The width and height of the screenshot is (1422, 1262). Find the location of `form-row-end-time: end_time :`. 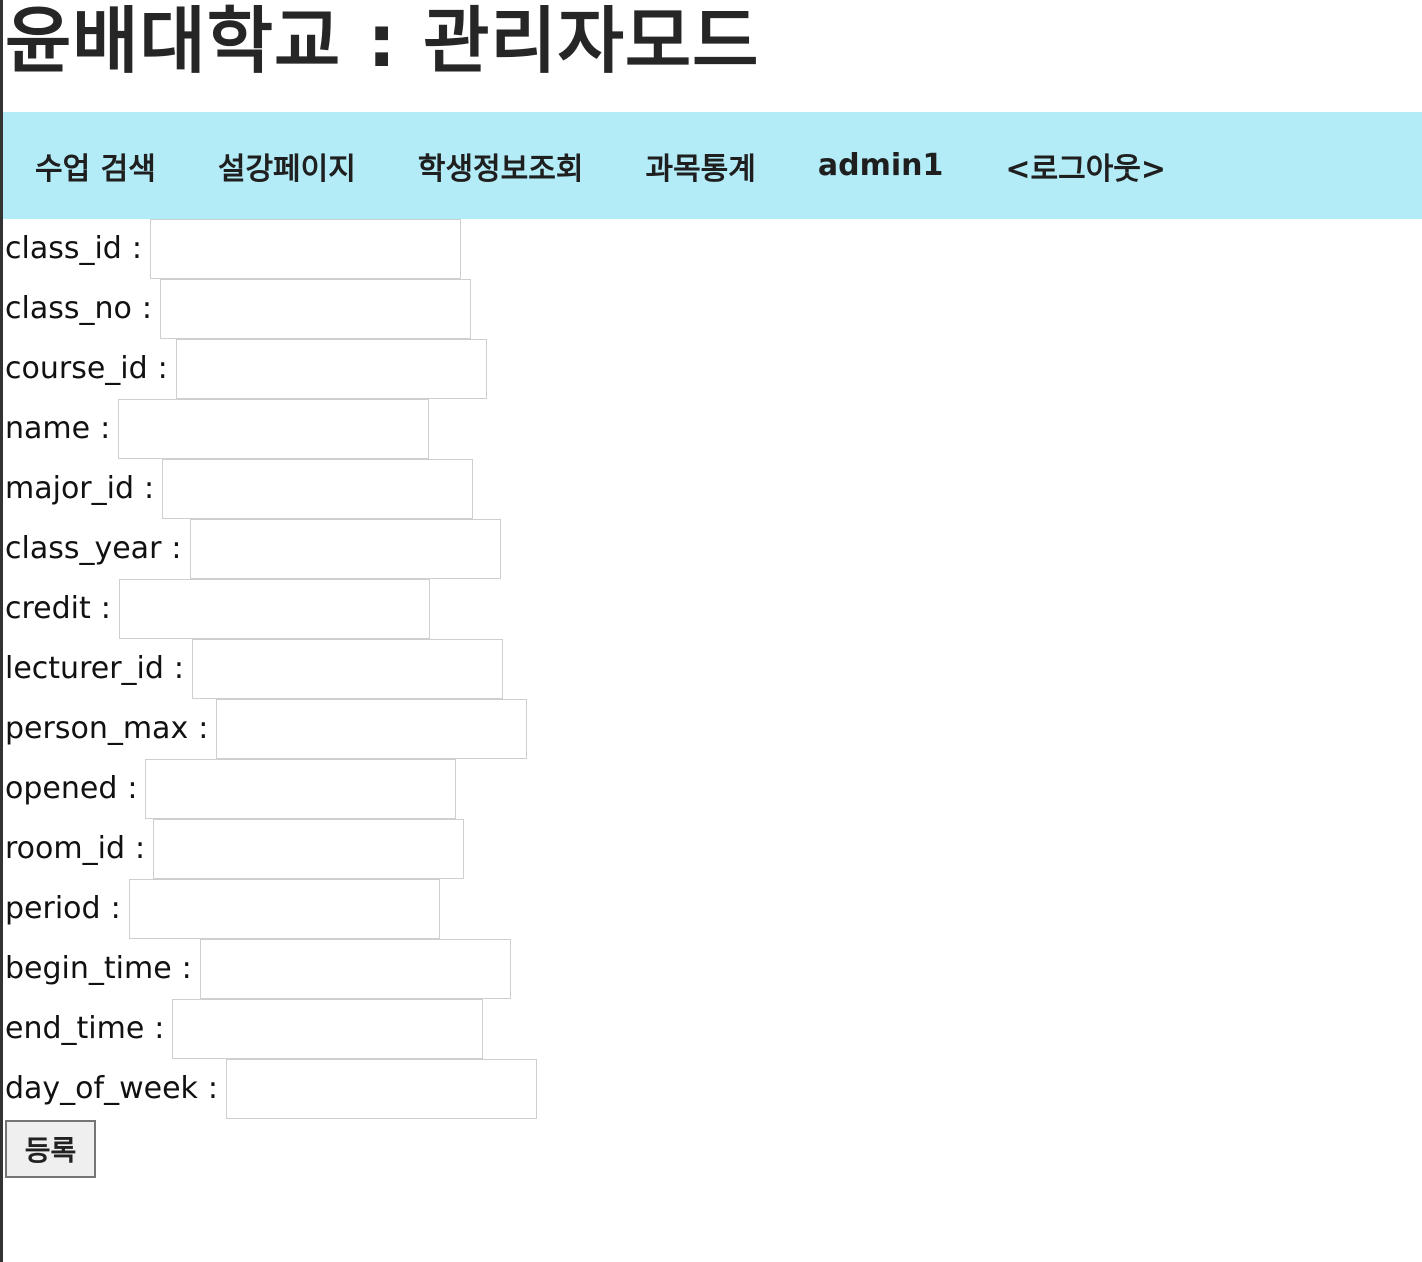

form-row-end-time: end_time : is located at coordinates (505, 1029).